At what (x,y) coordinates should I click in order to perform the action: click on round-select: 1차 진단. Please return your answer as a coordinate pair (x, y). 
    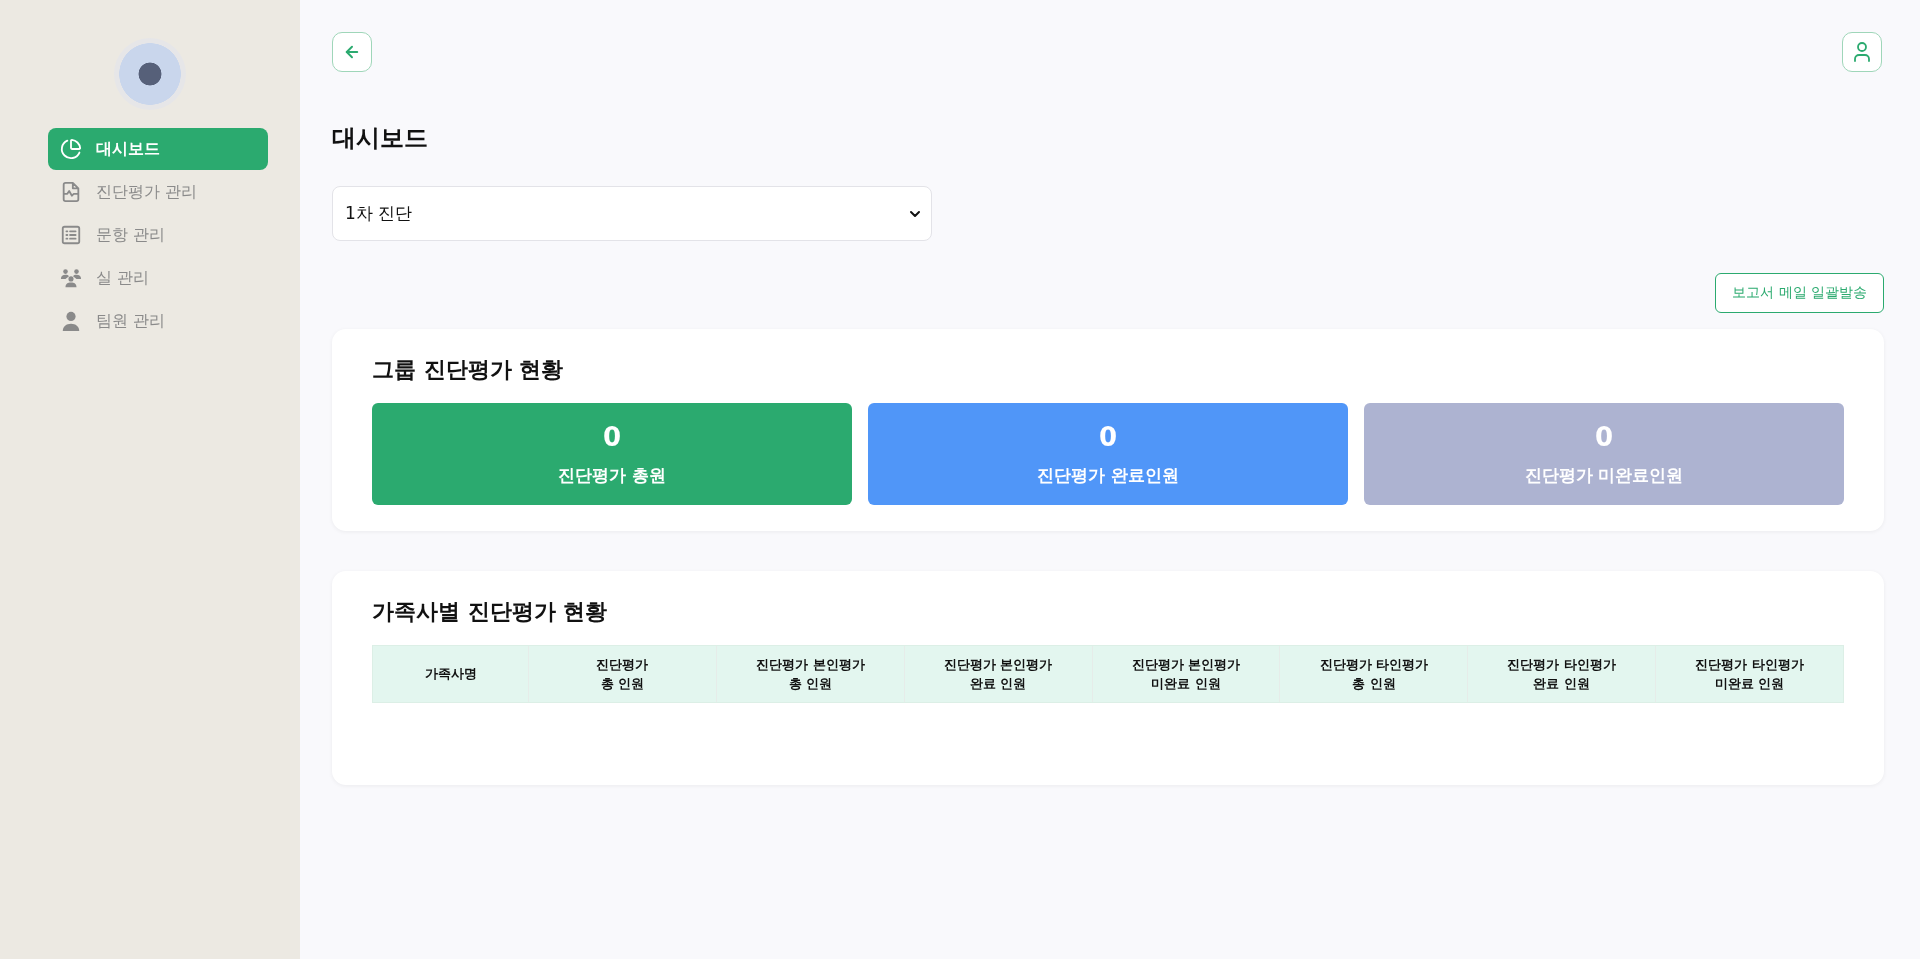
    Looking at the image, I should click on (632, 213).